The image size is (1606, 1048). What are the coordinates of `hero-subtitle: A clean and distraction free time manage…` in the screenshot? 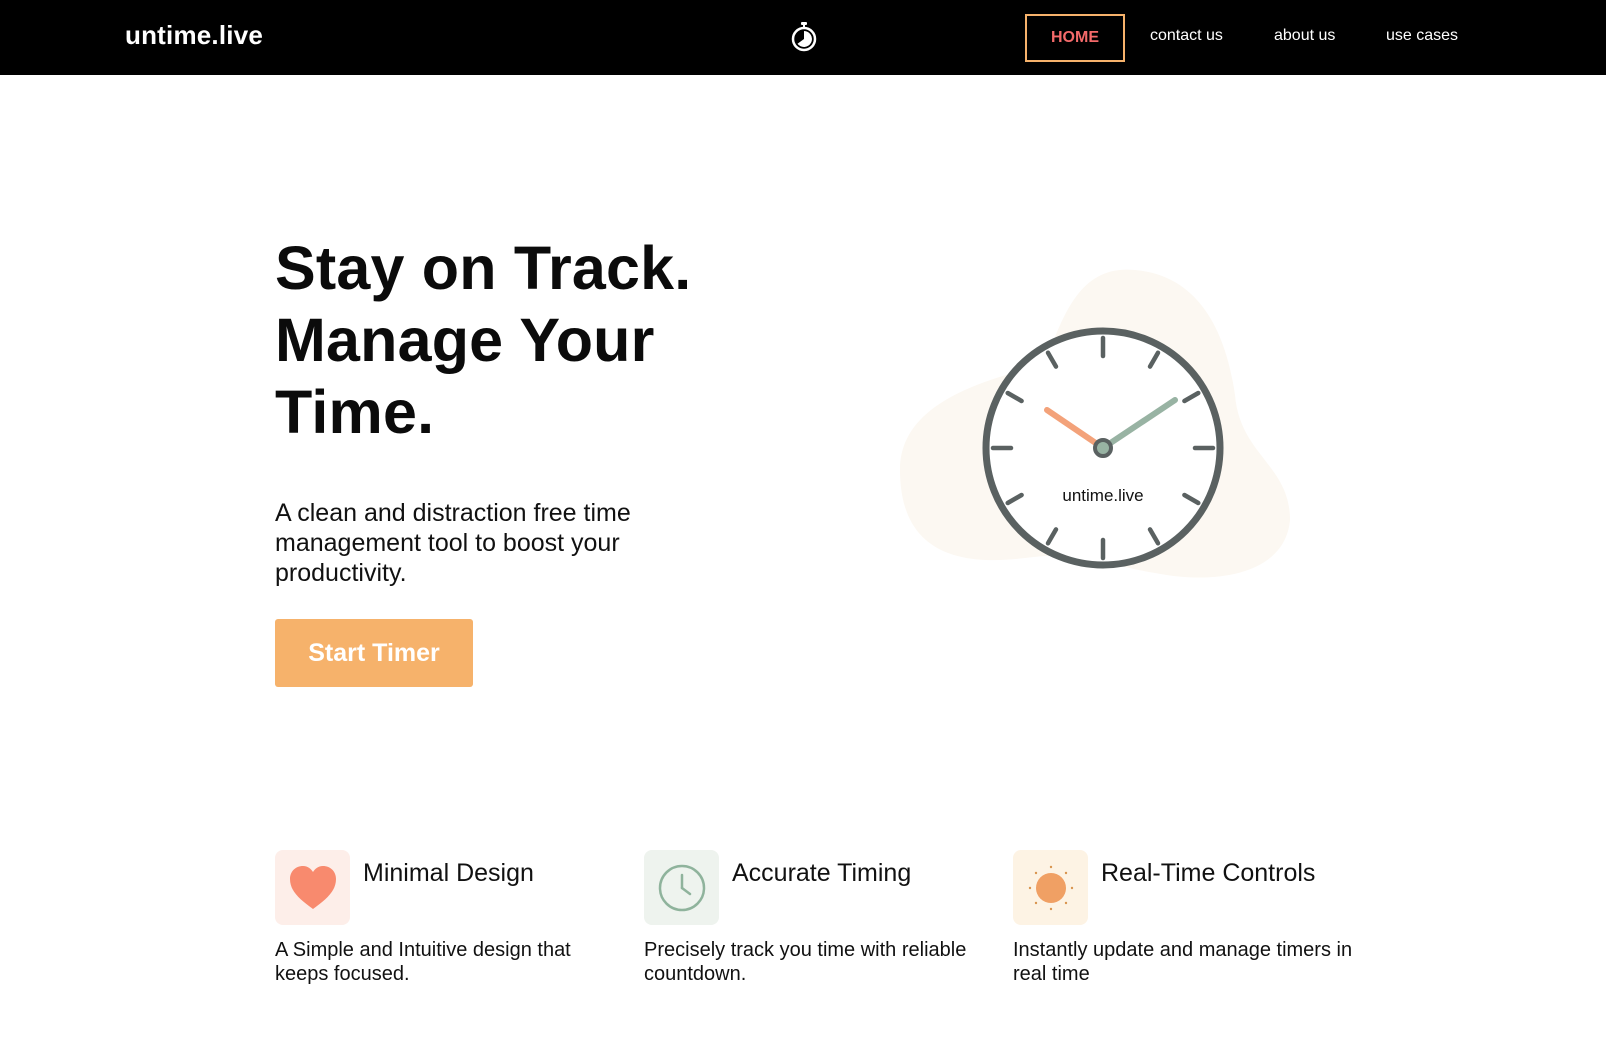 It's located at (453, 543).